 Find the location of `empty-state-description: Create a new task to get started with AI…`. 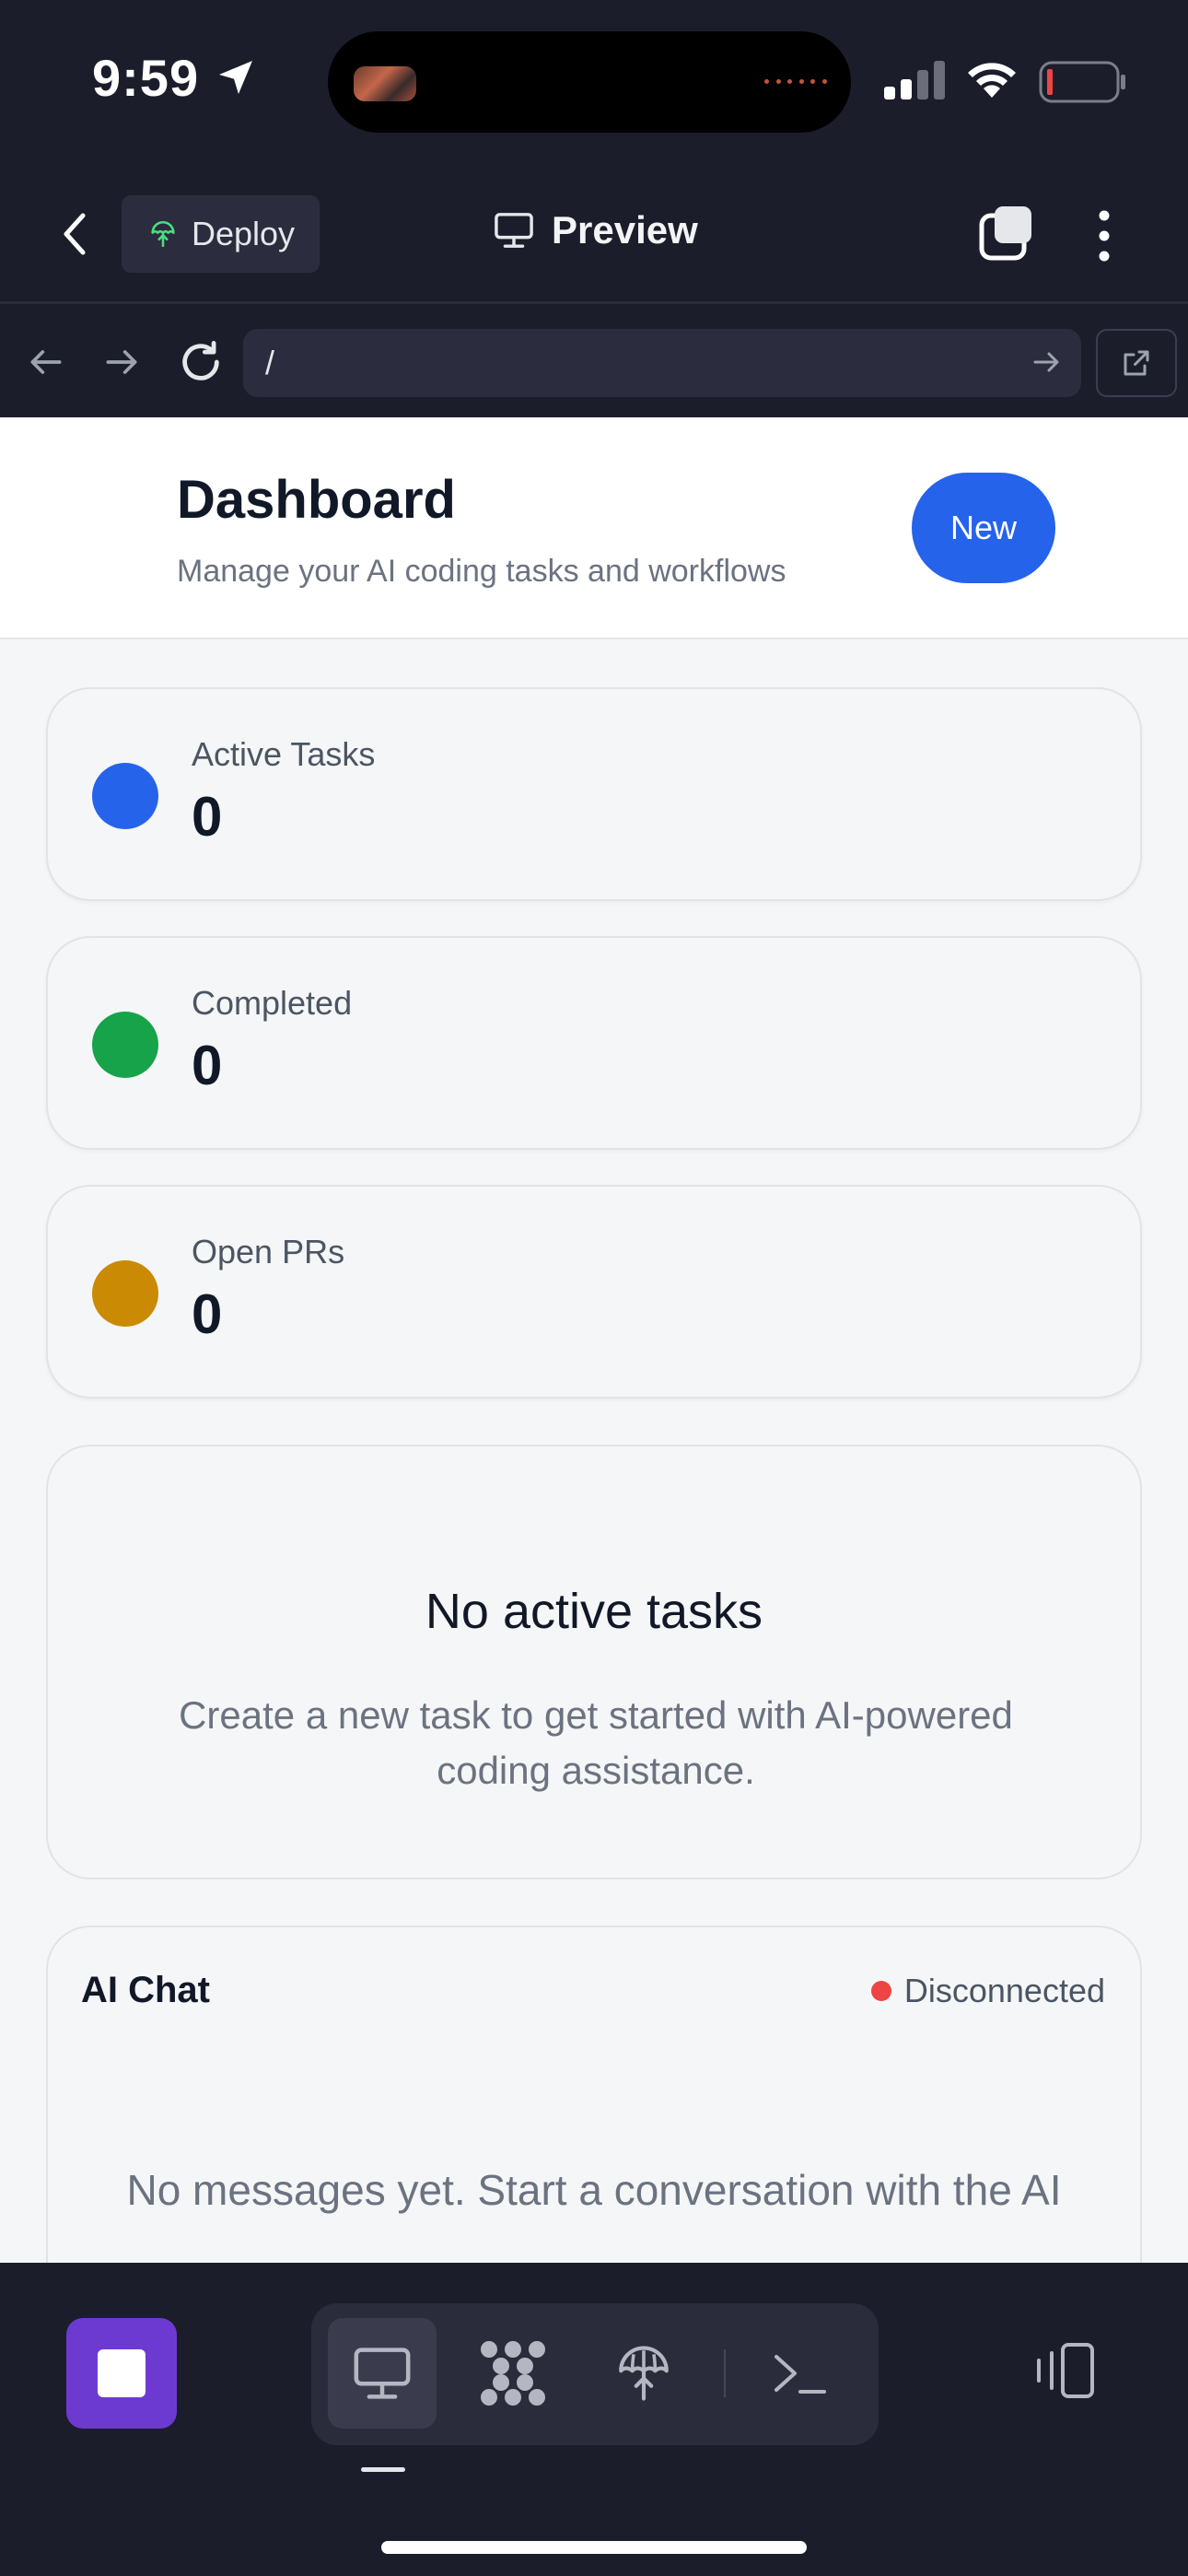

empty-state-description: Create a new task to get started with AI… is located at coordinates (596, 1743).